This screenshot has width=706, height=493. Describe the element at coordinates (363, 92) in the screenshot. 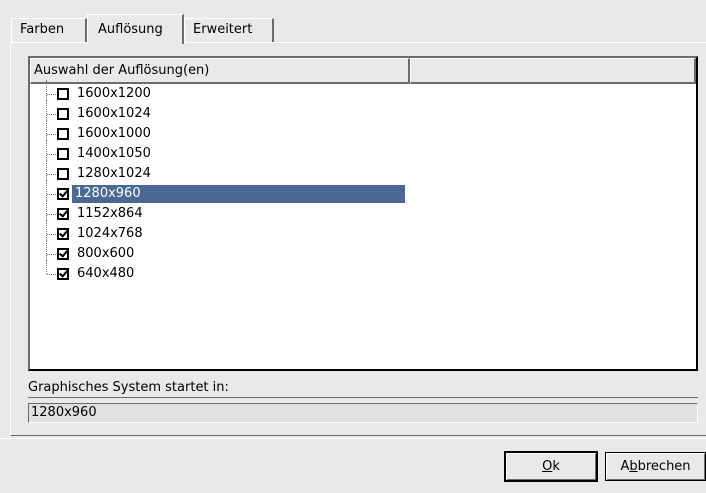

I see `list-item: 1600x1200` at that location.